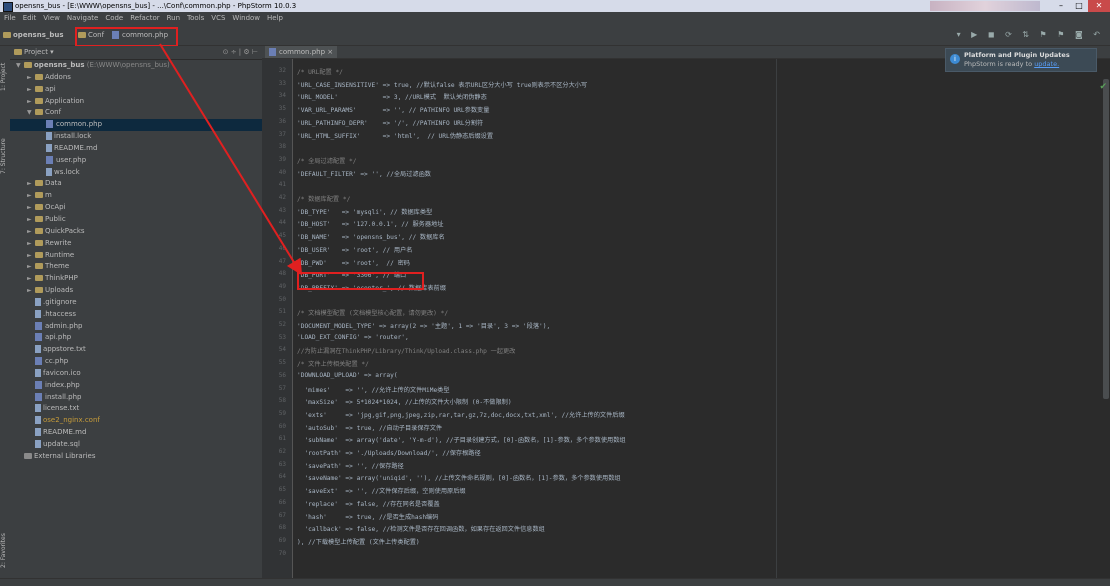  Describe the element at coordinates (136, 184) in the screenshot. I see `tree-item: ► Data` at that location.